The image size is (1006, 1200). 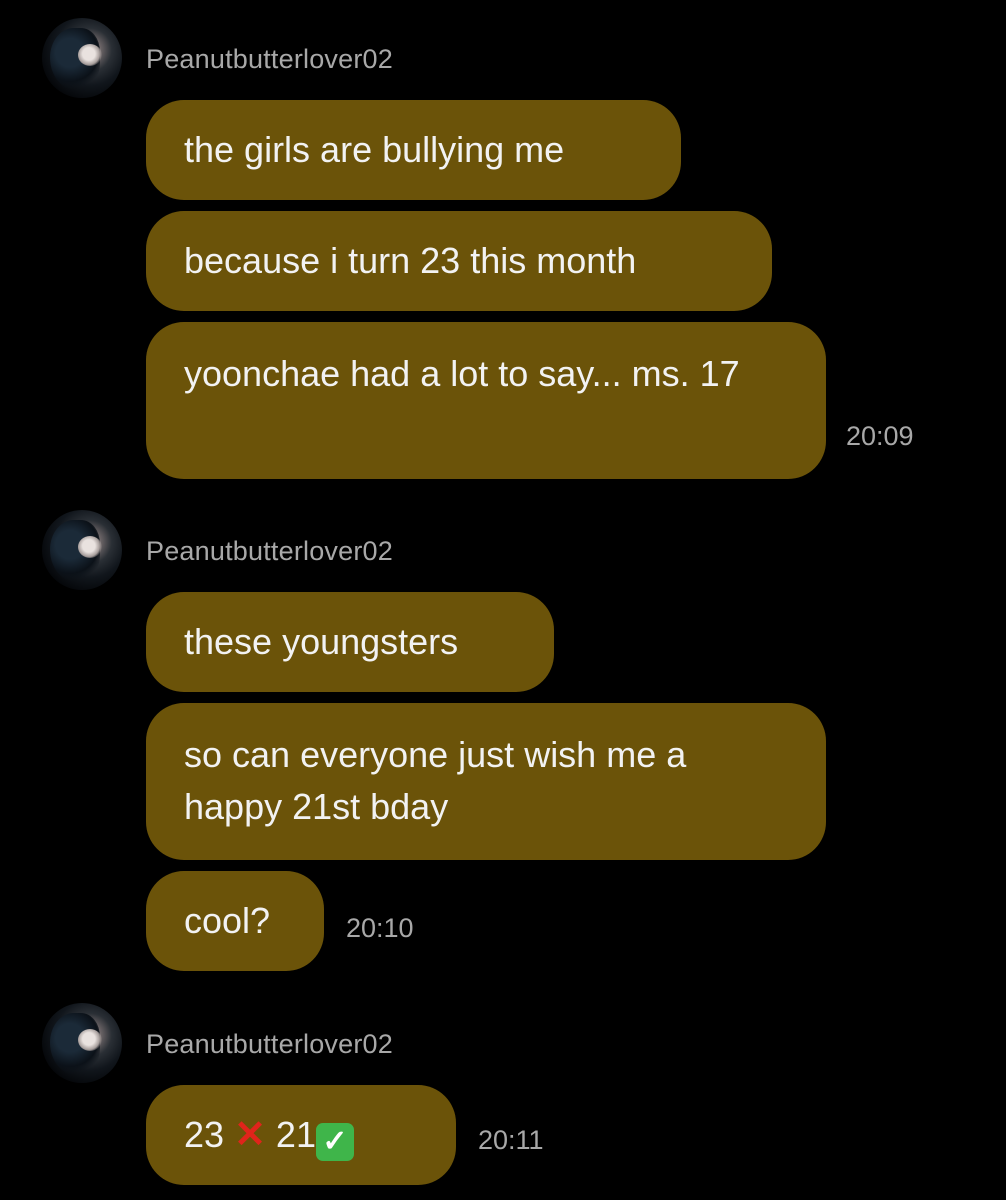 I want to click on message-text: cool?, so click(x=227, y=920).